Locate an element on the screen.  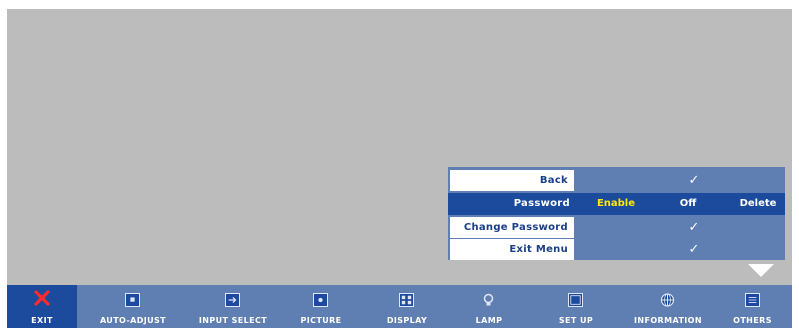
menu-row-change-password: Change Password ✓ is located at coordinates (616, 227).